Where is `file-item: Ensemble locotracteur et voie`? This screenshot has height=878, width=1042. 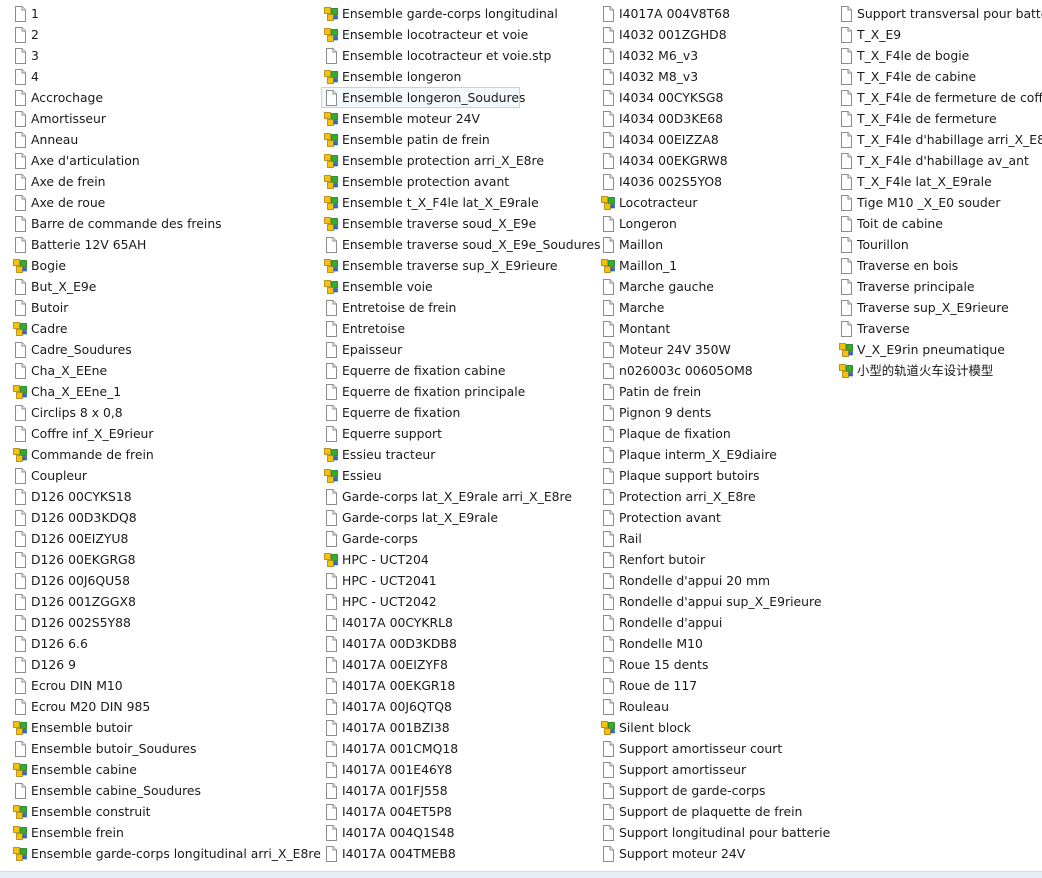 file-item: Ensemble locotracteur et voie is located at coordinates (457, 34).